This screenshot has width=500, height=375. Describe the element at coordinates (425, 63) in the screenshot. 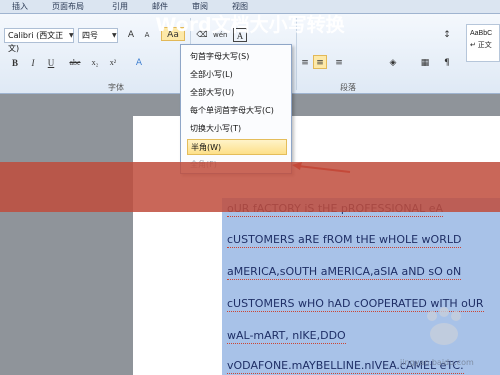

I see `borders-icon: ▦` at that location.